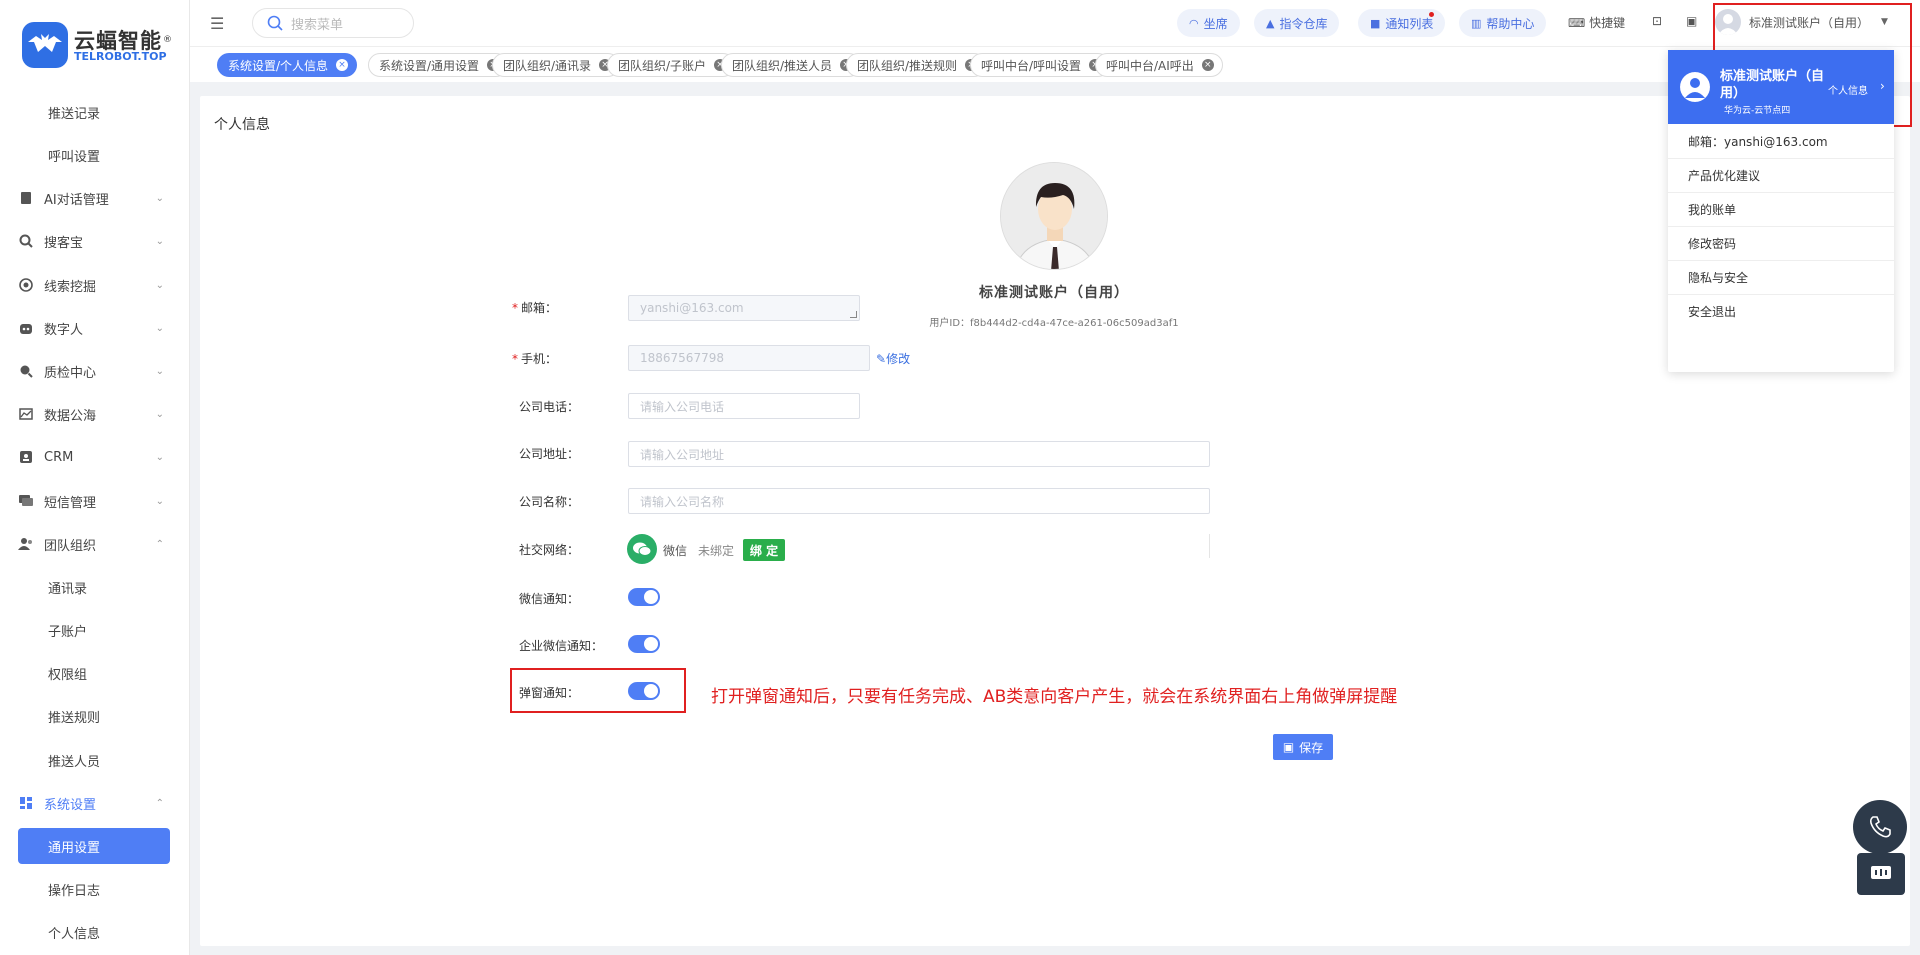 The height and width of the screenshot is (955, 1920). Describe the element at coordinates (651, 597) in the screenshot. I see `toggle-knob` at that location.